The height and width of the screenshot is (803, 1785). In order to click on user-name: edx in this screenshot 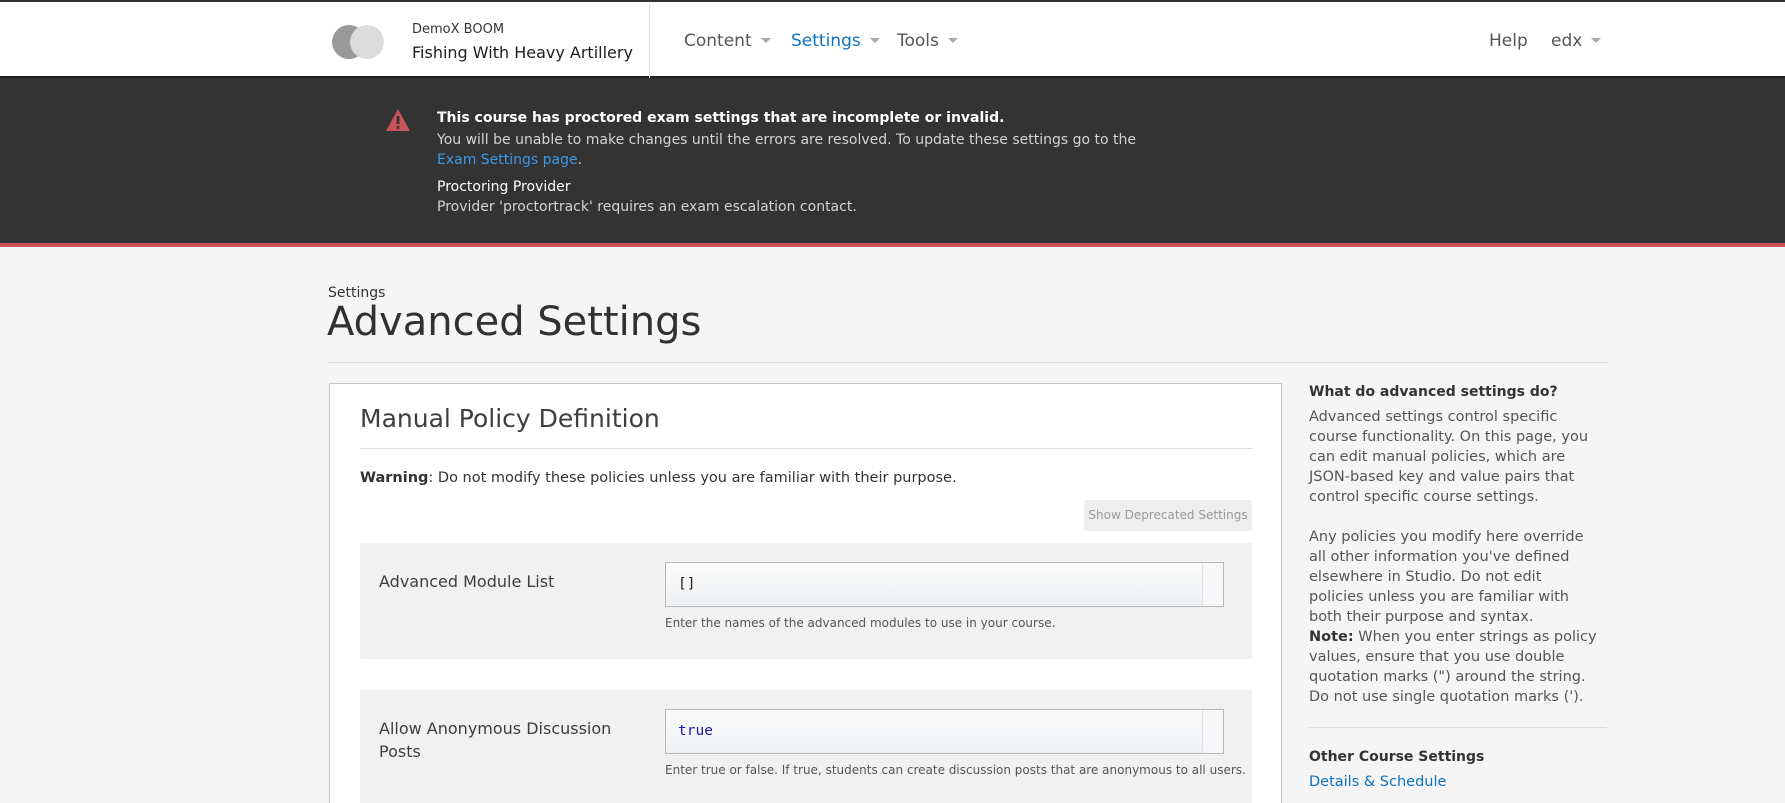, I will do `click(1567, 41)`.